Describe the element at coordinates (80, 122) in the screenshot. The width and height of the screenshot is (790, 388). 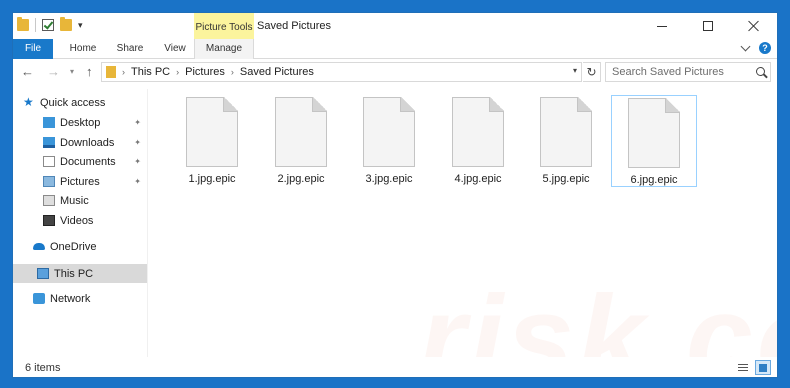
I see `nav-item-desktop: Desktop ✦` at that location.